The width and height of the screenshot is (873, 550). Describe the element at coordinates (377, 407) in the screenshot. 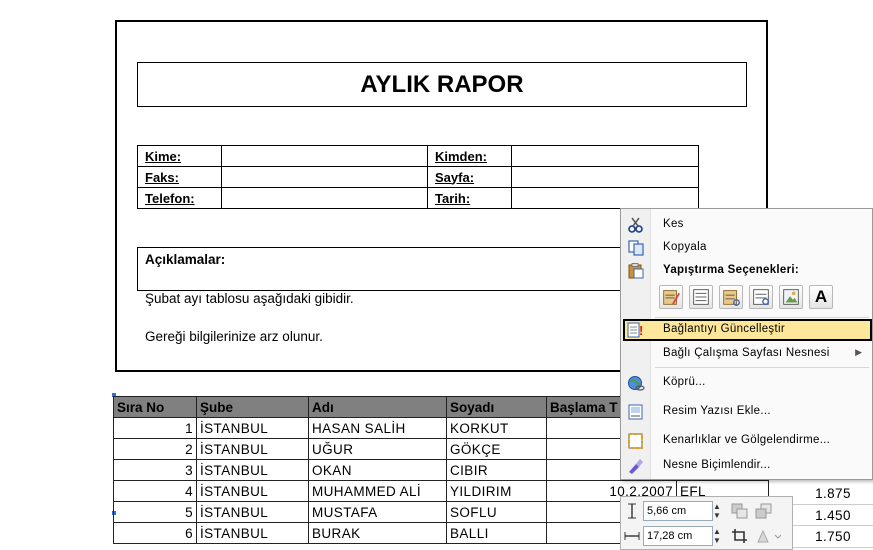

I see `col-header-adi: Adı` at that location.